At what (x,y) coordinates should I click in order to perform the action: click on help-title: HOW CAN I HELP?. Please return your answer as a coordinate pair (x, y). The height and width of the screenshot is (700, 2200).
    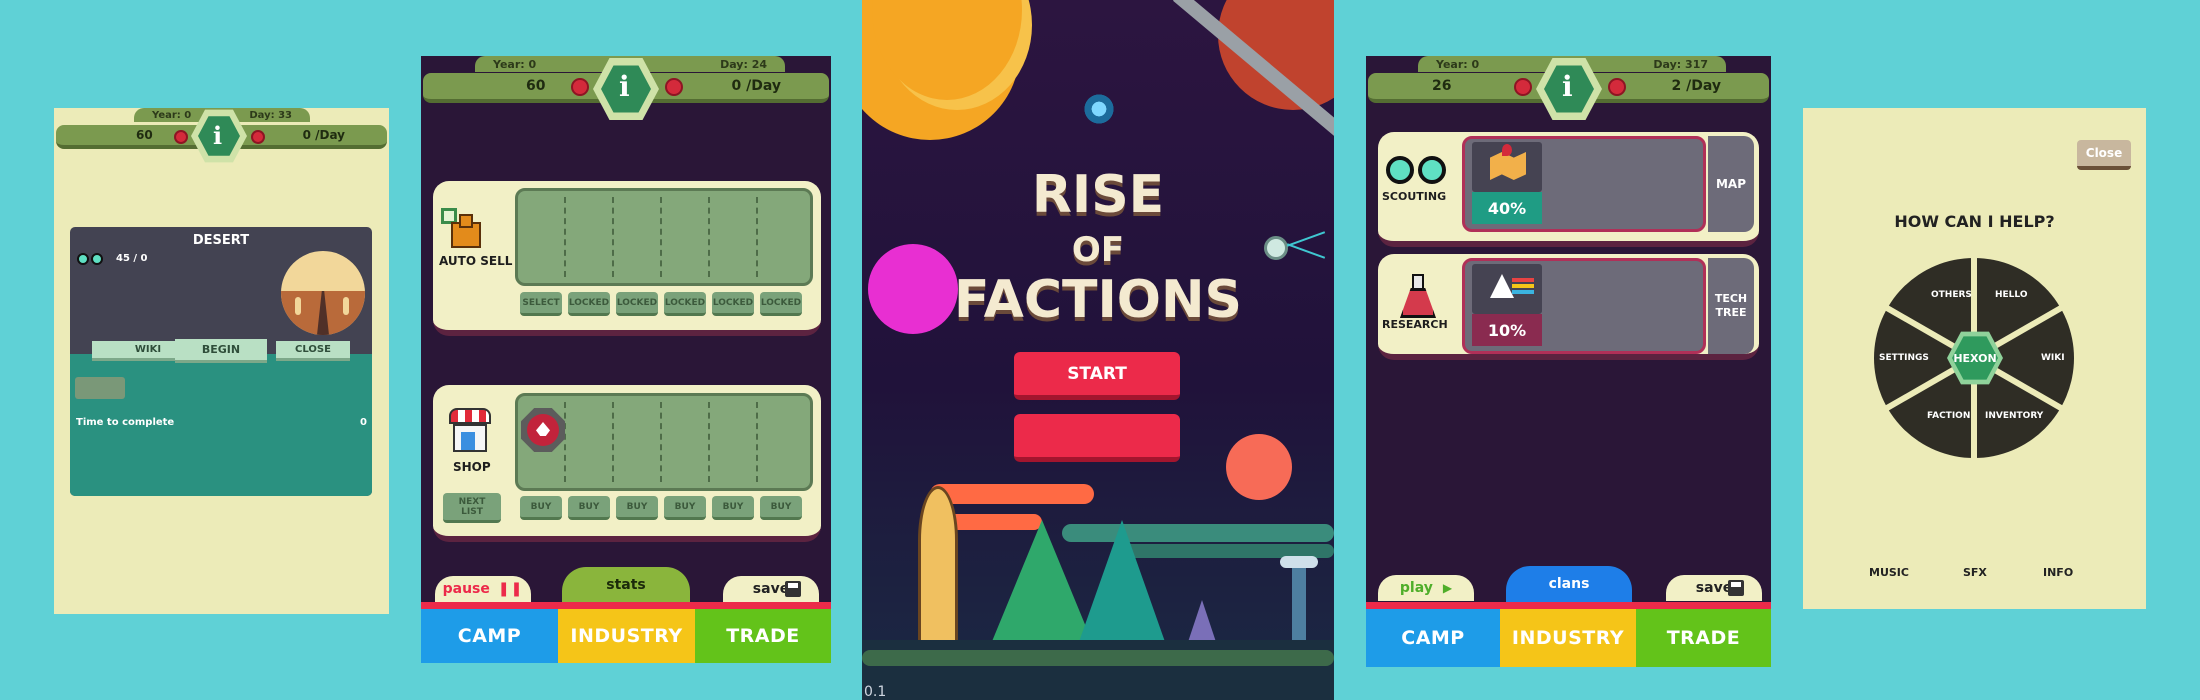
    Looking at the image, I should click on (1974, 221).